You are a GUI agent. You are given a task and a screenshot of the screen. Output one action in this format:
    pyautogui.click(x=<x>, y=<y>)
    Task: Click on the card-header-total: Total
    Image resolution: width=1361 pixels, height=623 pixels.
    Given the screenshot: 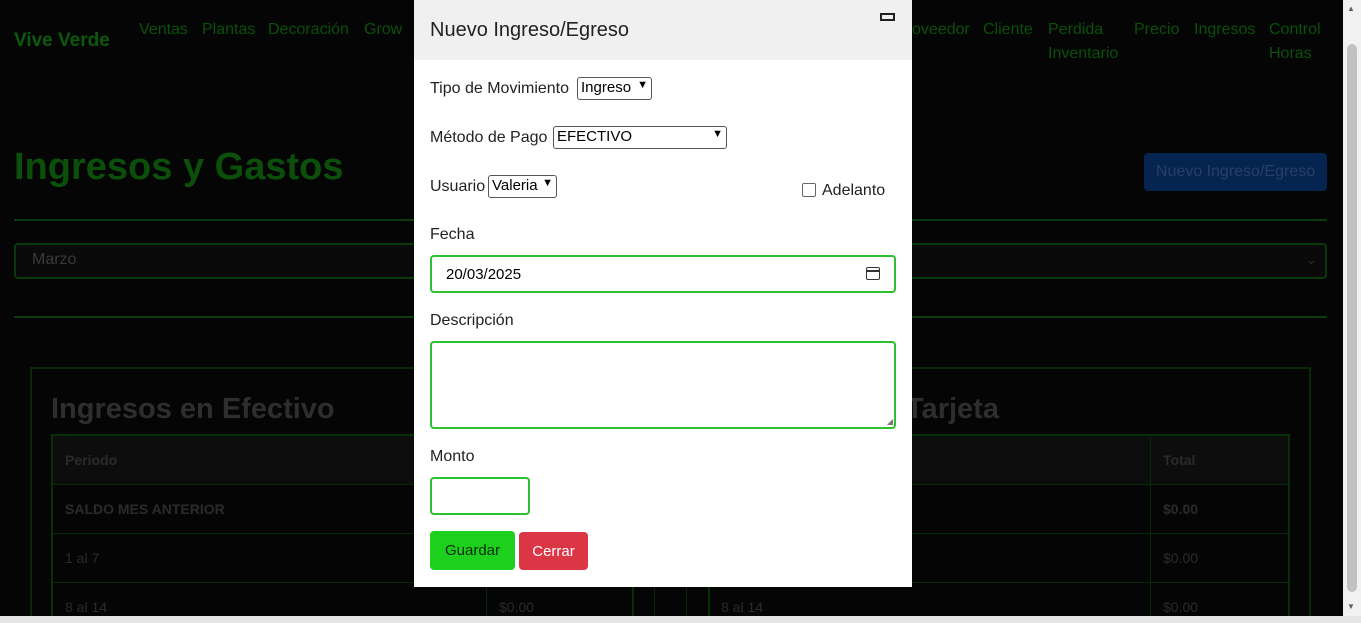 What is the action you would take?
    pyautogui.click(x=1179, y=460)
    